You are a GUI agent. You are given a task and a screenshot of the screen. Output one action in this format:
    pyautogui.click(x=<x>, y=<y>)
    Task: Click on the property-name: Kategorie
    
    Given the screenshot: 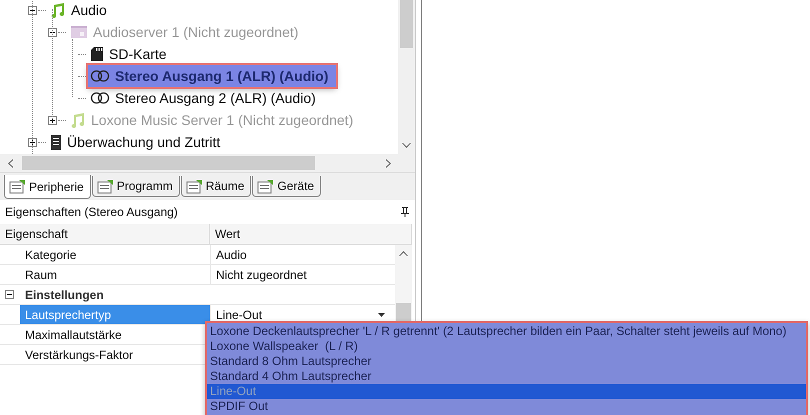 What is the action you would take?
    pyautogui.click(x=115, y=254)
    